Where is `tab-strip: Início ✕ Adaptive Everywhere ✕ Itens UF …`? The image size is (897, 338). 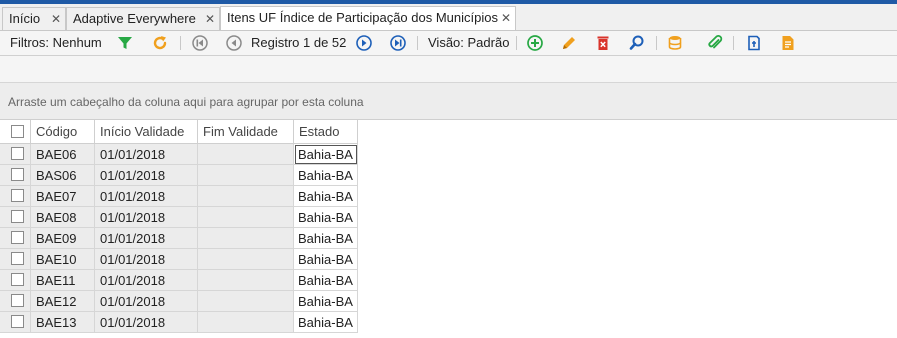 tab-strip: Início ✕ Adaptive Everywhere ✕ Itens UF … is located at coordinates (448, 17).